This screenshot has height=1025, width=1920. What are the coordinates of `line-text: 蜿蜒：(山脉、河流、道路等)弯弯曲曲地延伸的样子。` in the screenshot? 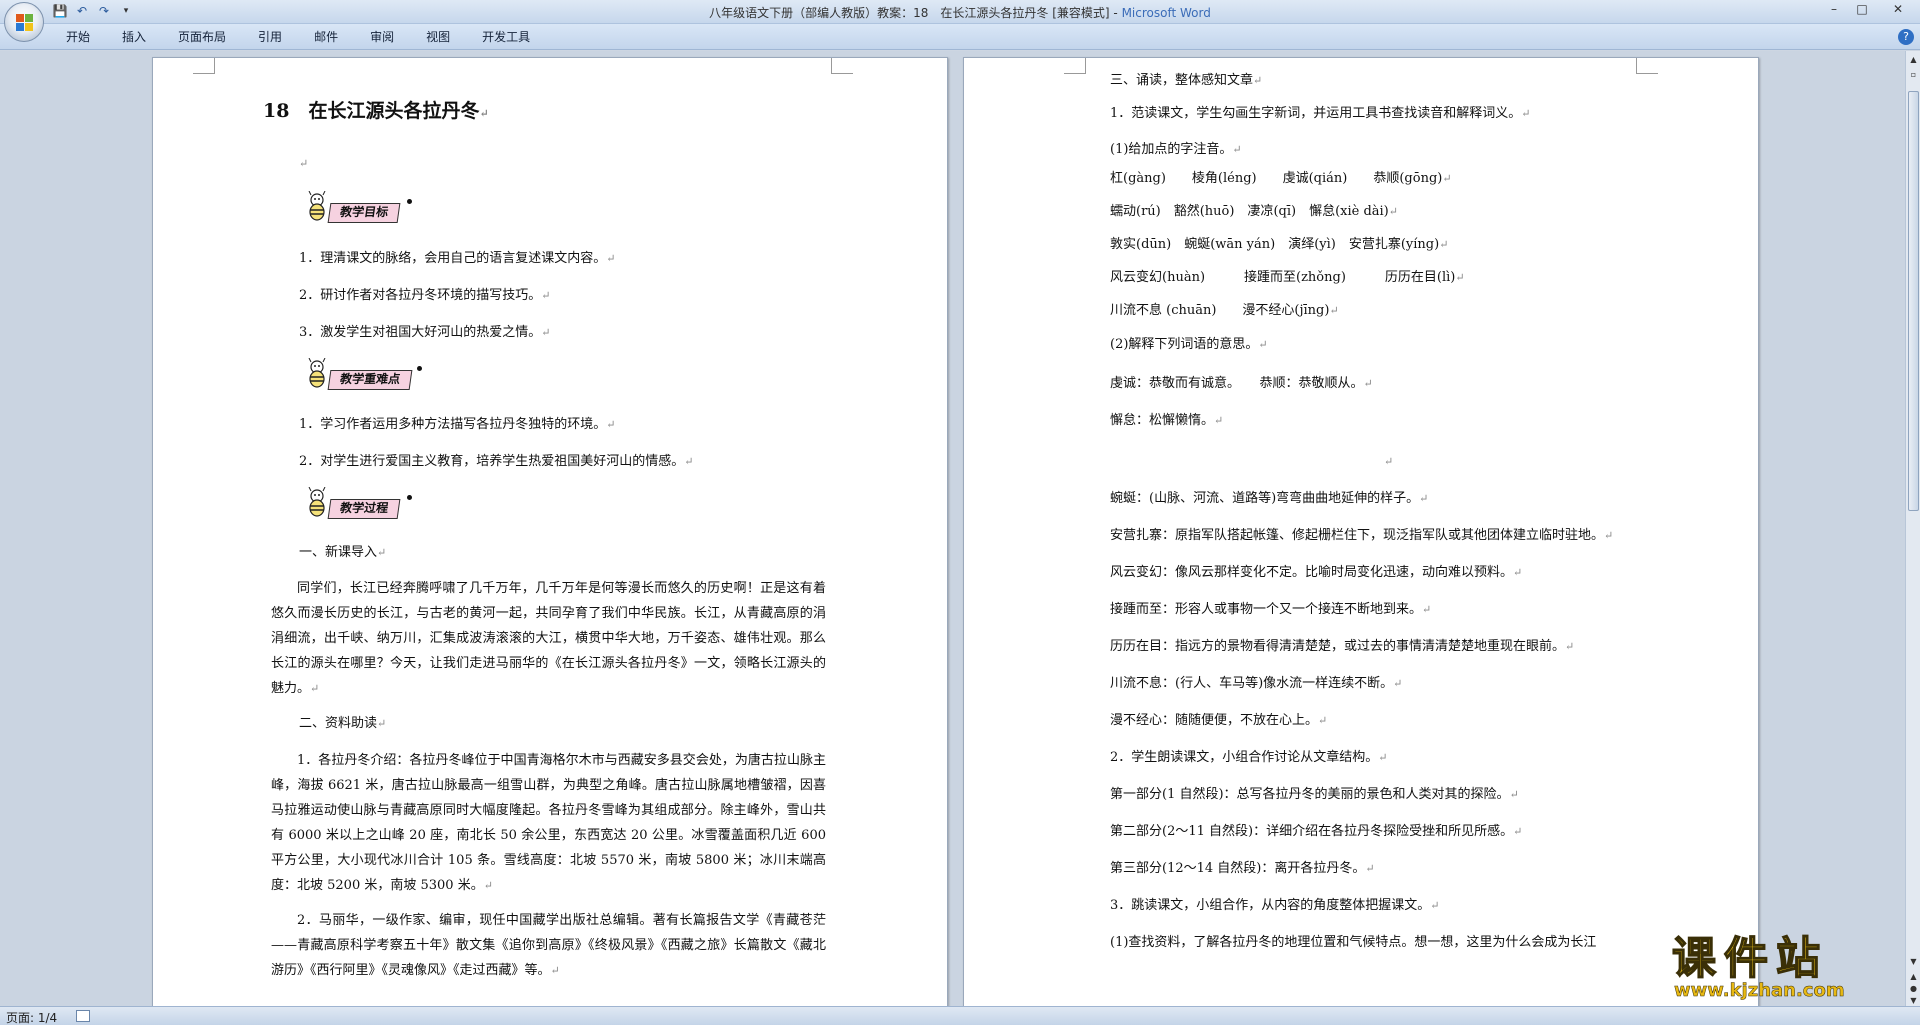 It's located at (1265, 498).